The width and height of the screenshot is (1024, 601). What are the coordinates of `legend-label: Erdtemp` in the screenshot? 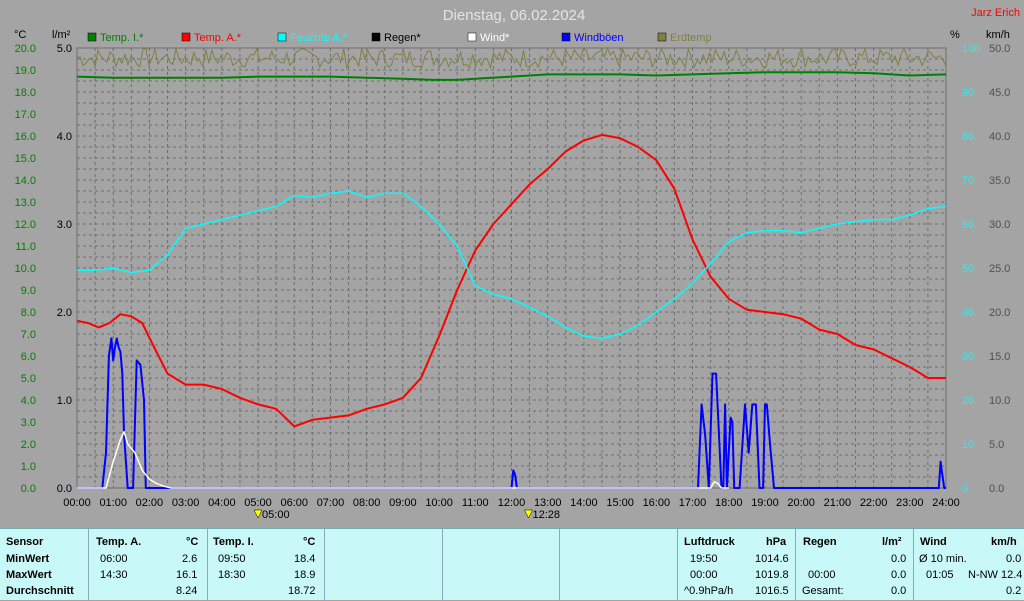 It's located at (691, 38).